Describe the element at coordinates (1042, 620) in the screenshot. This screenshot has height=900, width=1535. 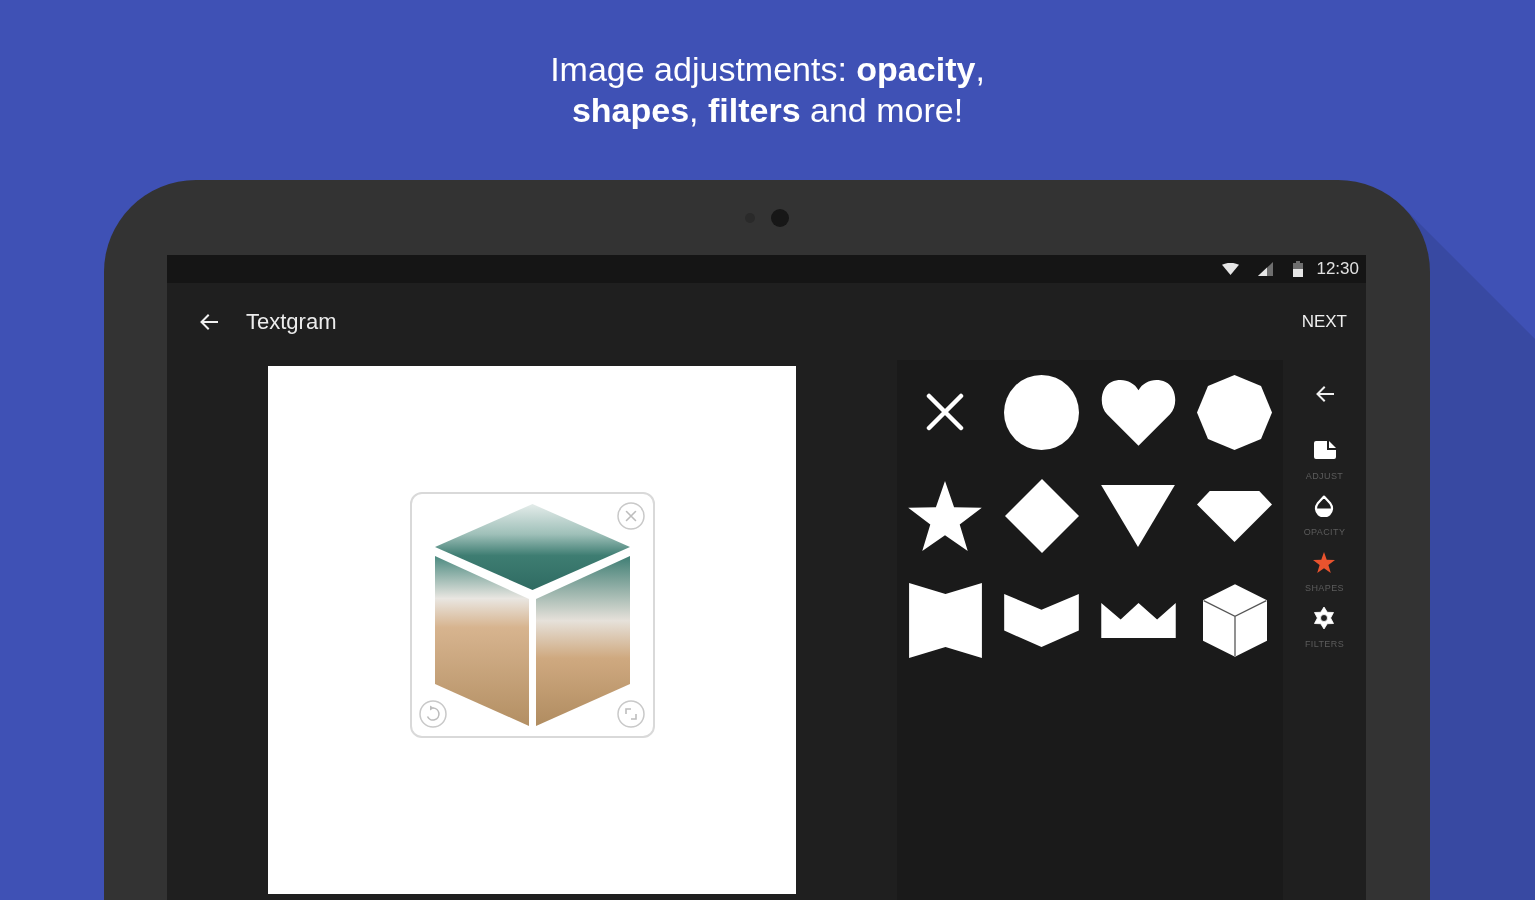
I see `chevron-icon` at that location.